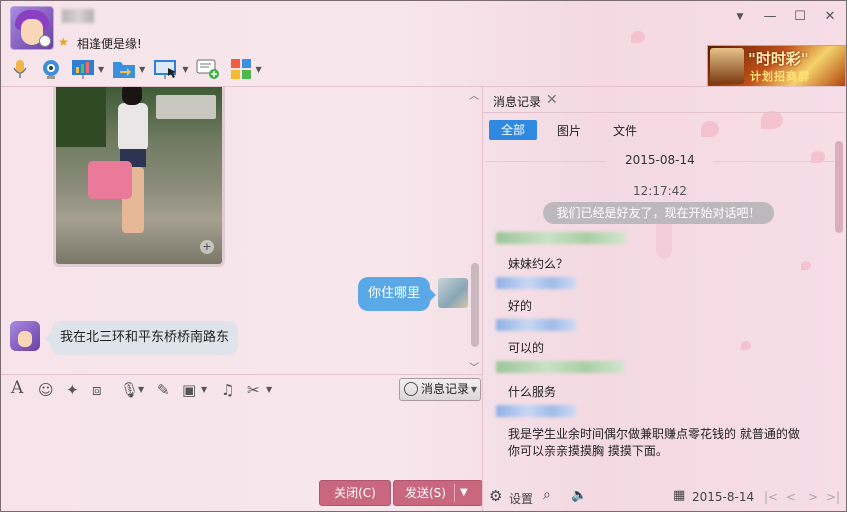  What do you see at coordinates (526, 348) in the screenshot?
I see `history-message: 可以的` at bounding box center [526, 348].